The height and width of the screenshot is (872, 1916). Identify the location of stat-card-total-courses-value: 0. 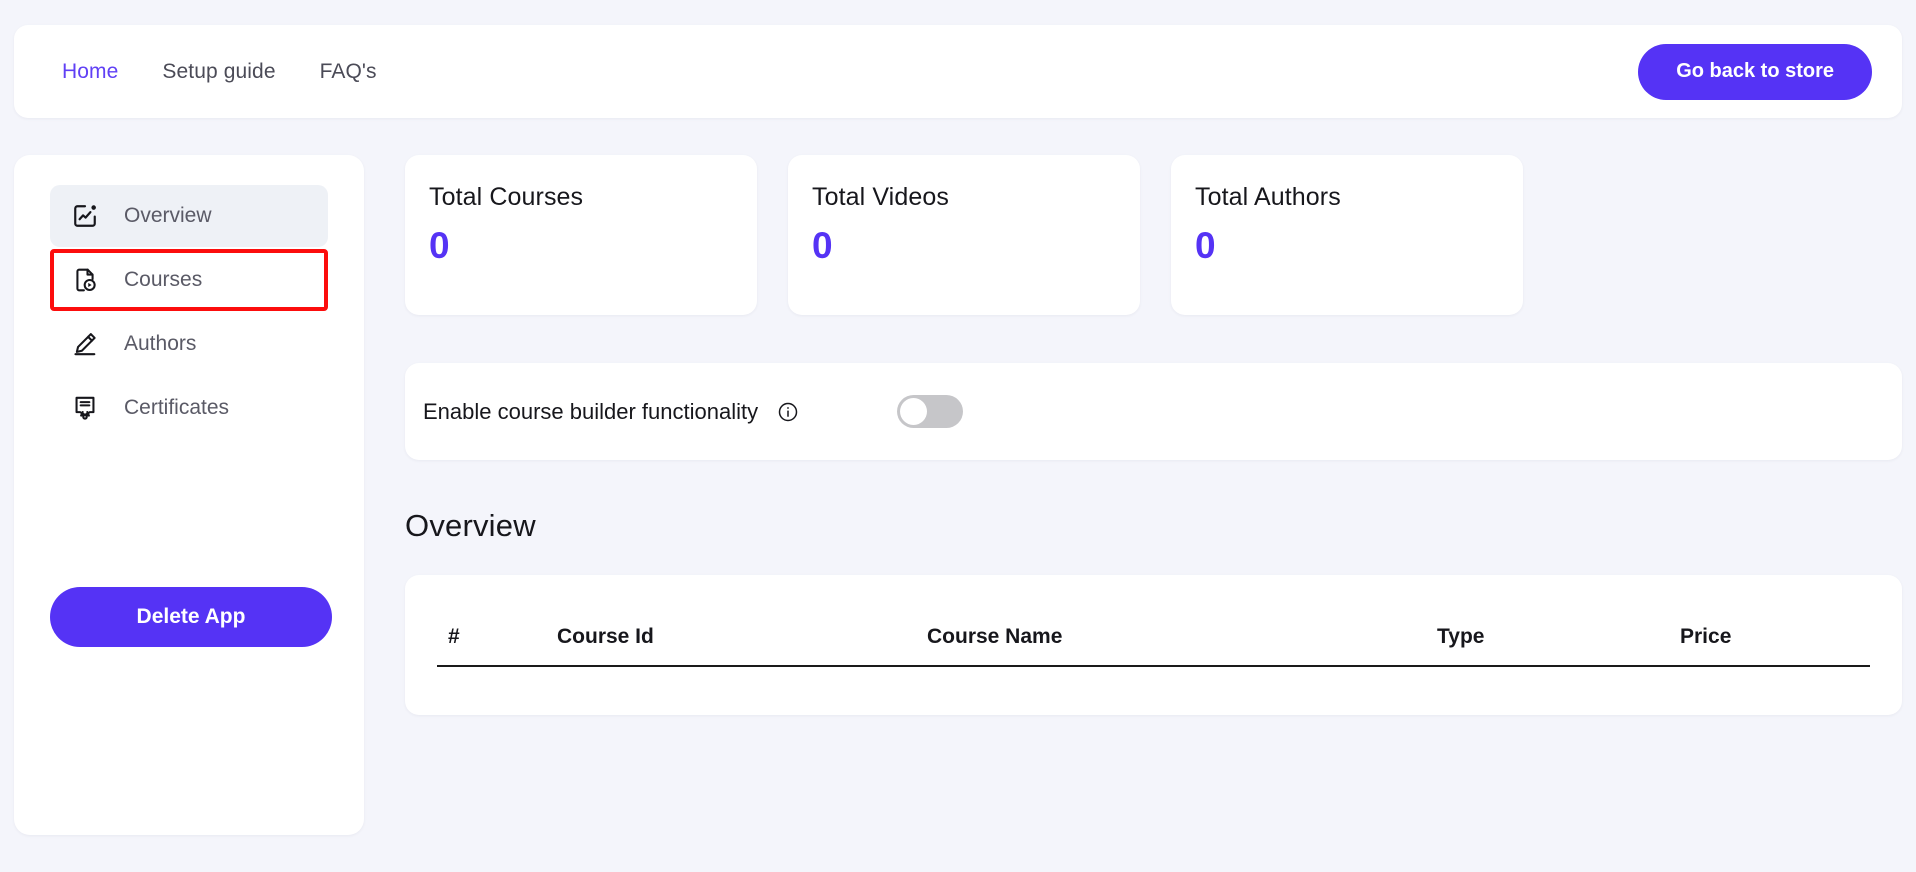
(439, 245).